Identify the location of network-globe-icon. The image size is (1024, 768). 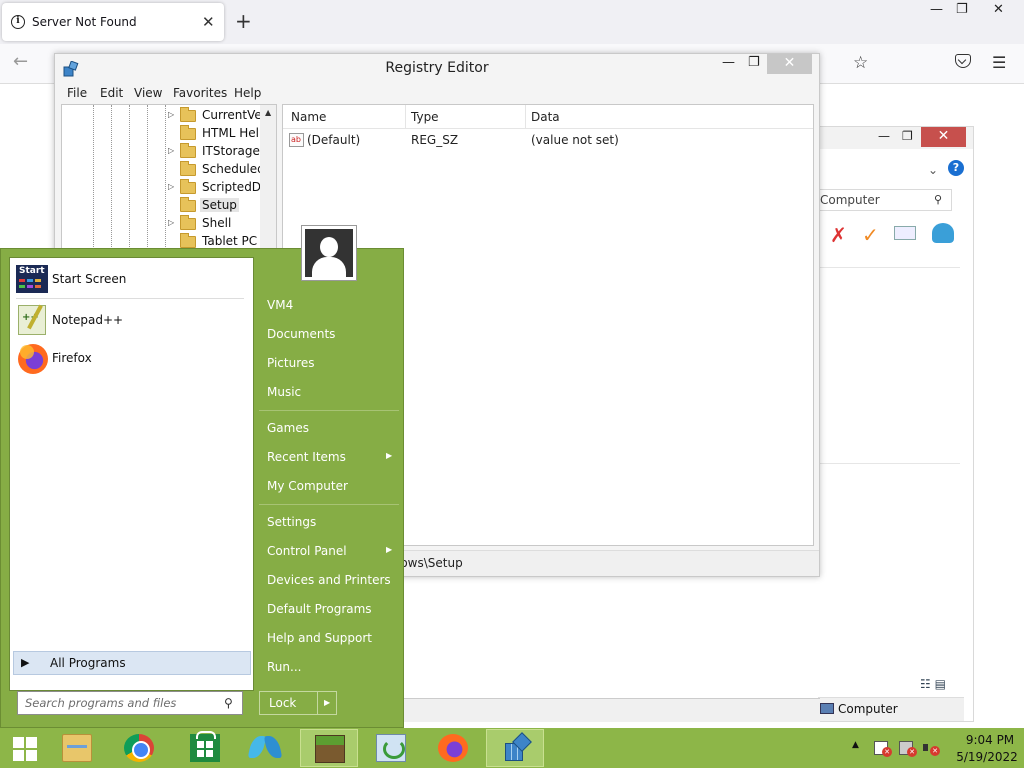
(943, 233).